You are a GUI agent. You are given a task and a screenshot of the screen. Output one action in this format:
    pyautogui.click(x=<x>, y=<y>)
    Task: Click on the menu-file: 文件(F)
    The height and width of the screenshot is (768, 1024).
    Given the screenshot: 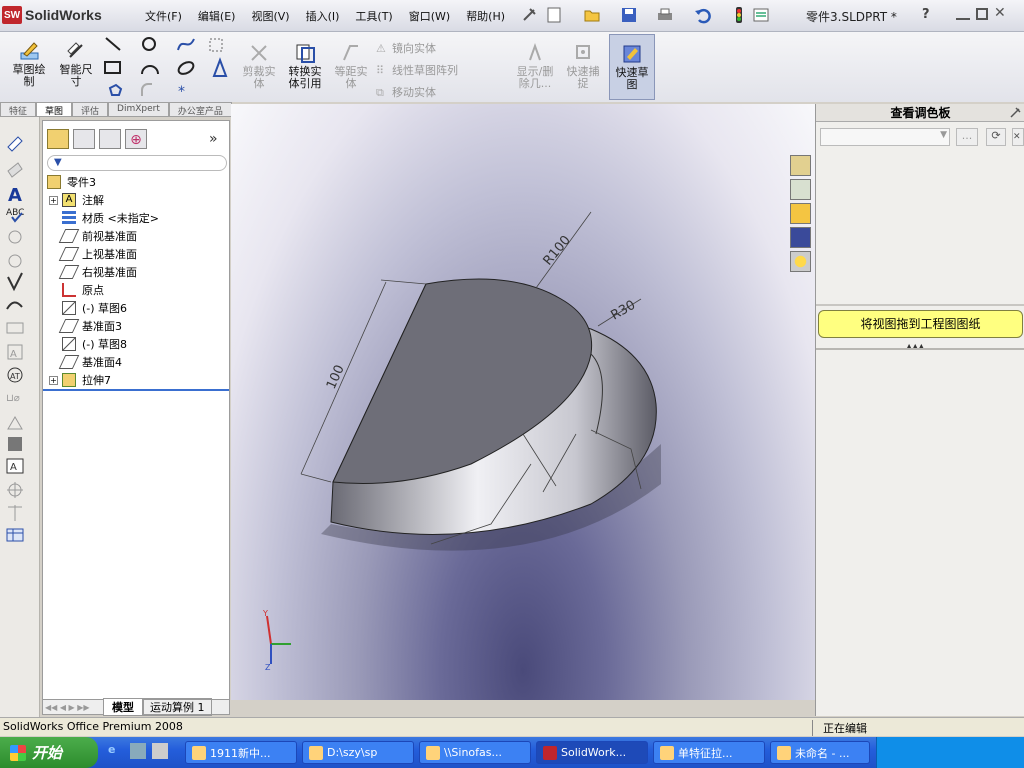 What is the action you would take?
    pyautogui.click(x=163, y=16)
    